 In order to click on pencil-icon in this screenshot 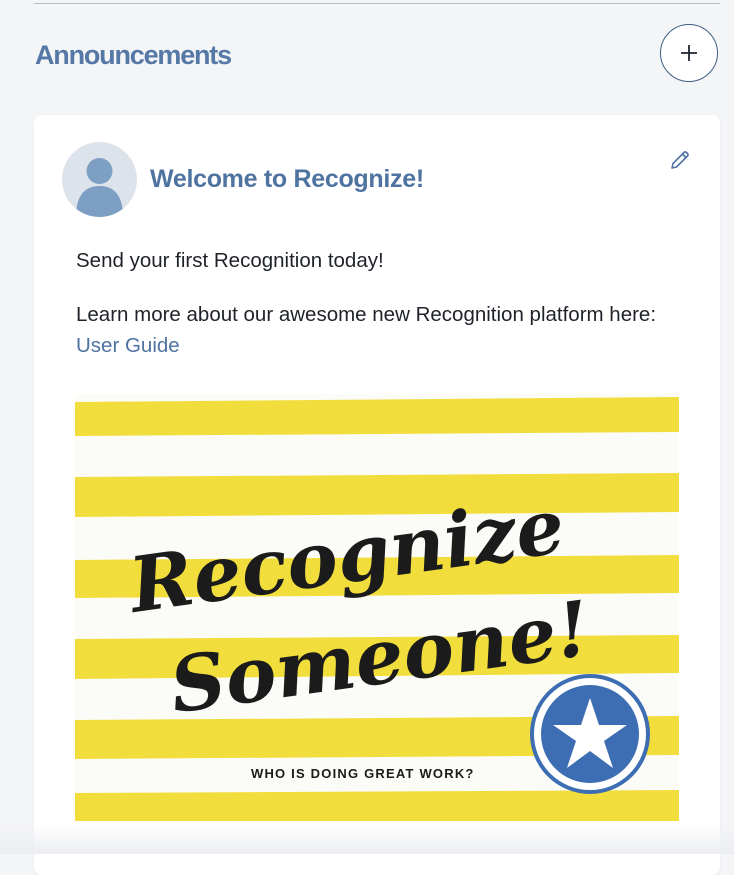, I will do `click(680, 160)`.